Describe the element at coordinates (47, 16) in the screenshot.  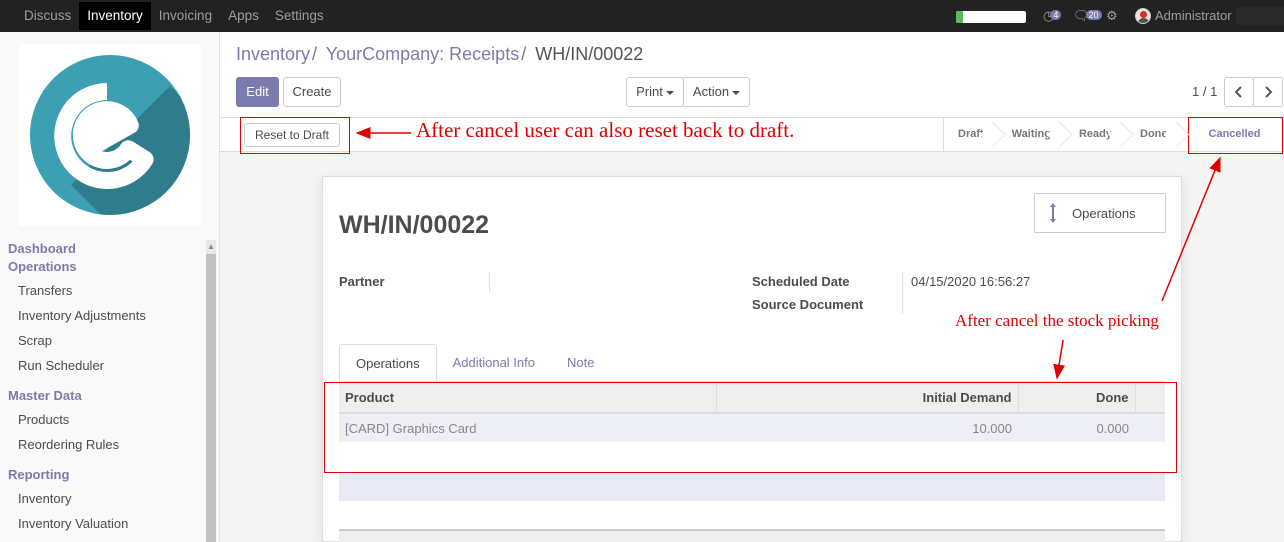
I see `menu-discuss: Discuss` at that location.